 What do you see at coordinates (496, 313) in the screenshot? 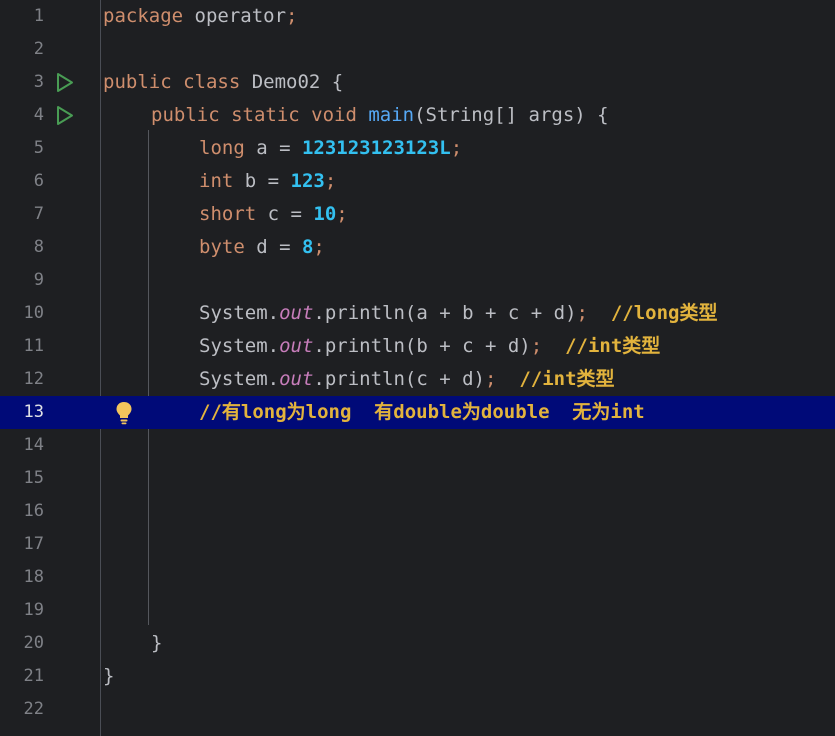
I see `call-args: a + b + c + d)` at bounding box center [496, 313].